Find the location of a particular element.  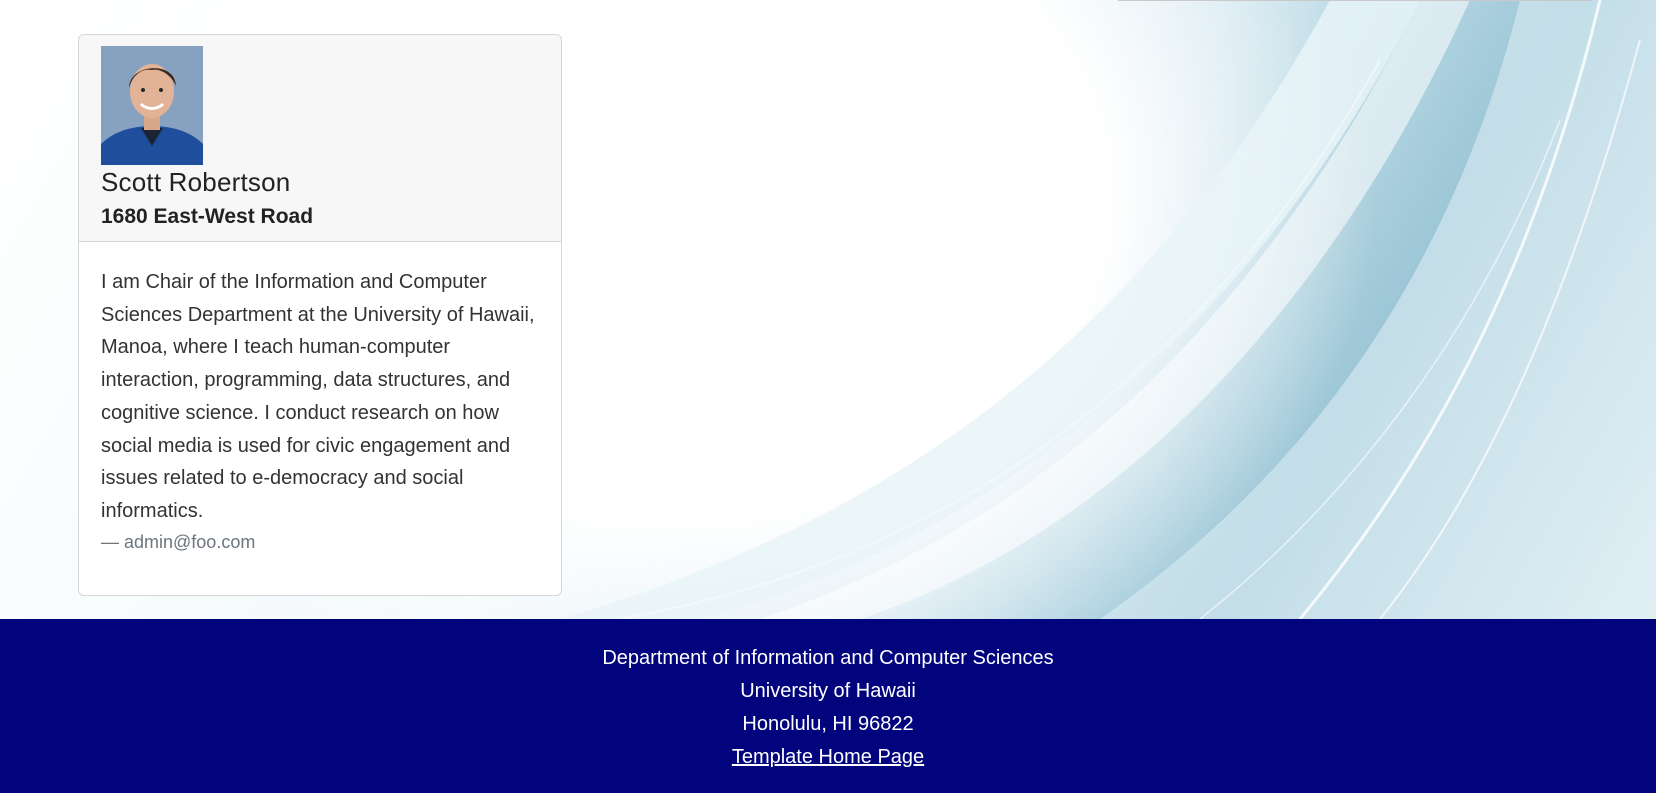

footer-city: Honolulu, HI 96822 is located at coordinates (828, 724).